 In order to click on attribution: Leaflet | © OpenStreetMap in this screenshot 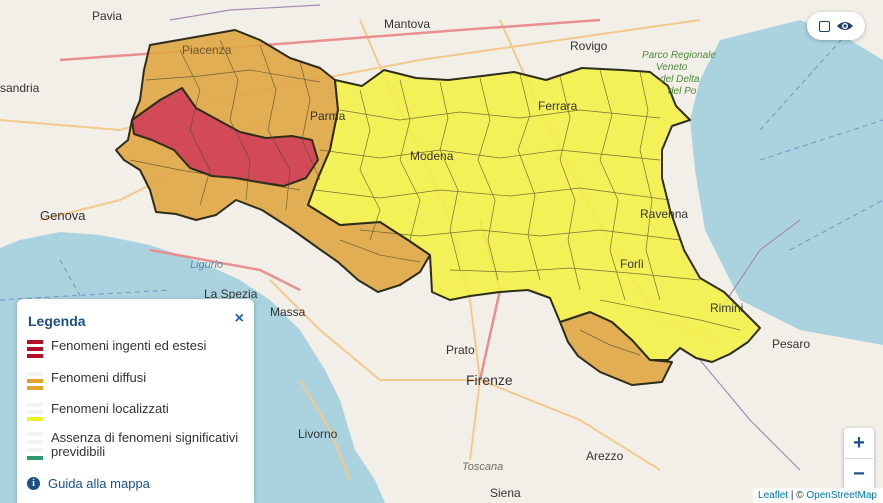, I will do `click(818, 495)`.